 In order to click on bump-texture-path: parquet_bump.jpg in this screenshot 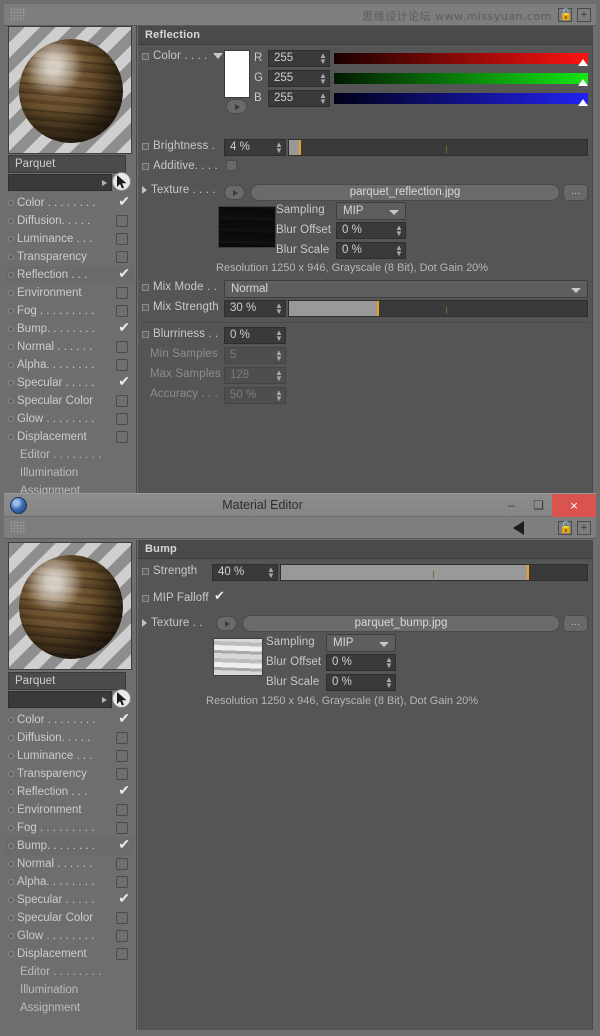, I will do `click(401, 623)`.